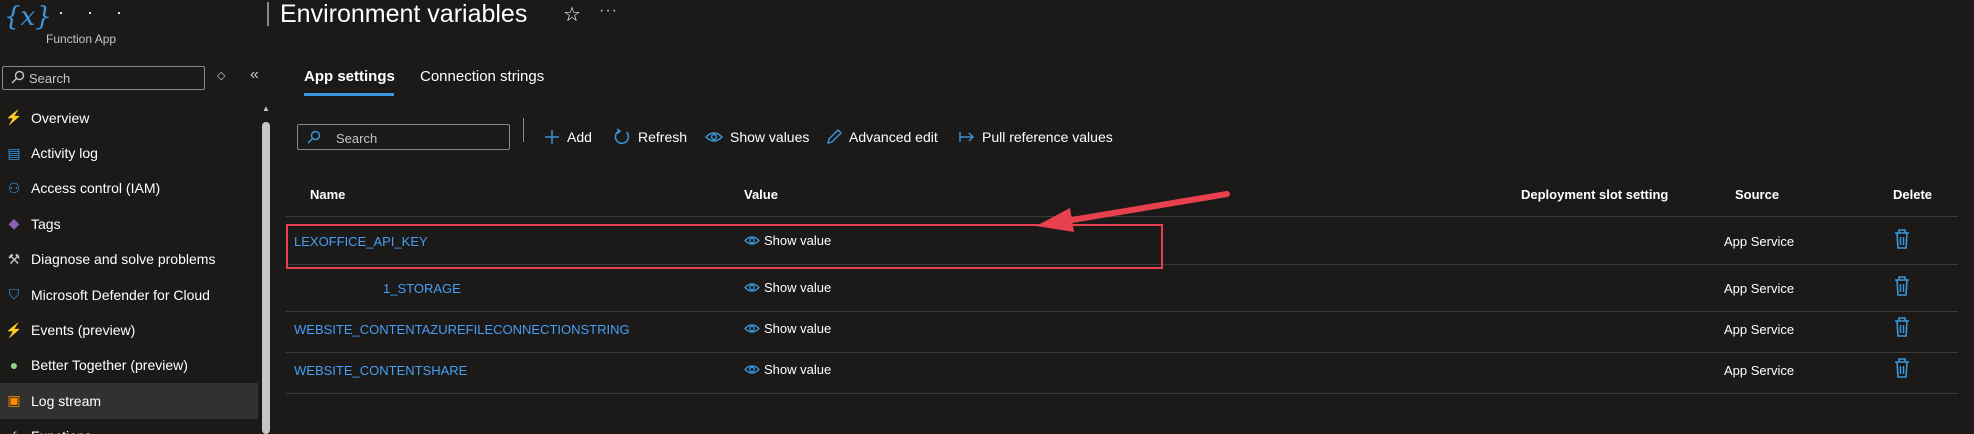 Image resolution: width=1974 pixels, height=434 pixels. Describe the element at coordinates (14, 365) in the screenshot. I see `lightbulb-icon: ●` at that location.